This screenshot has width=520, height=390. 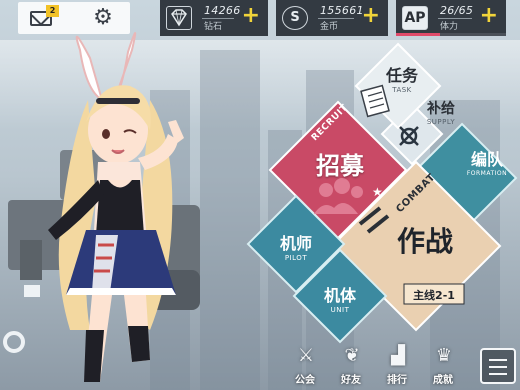 What do you see at coordinates (296, 258) in the screenshot?
I see `pilot-subtitle: PILOT` at bounding box center [296, 258].